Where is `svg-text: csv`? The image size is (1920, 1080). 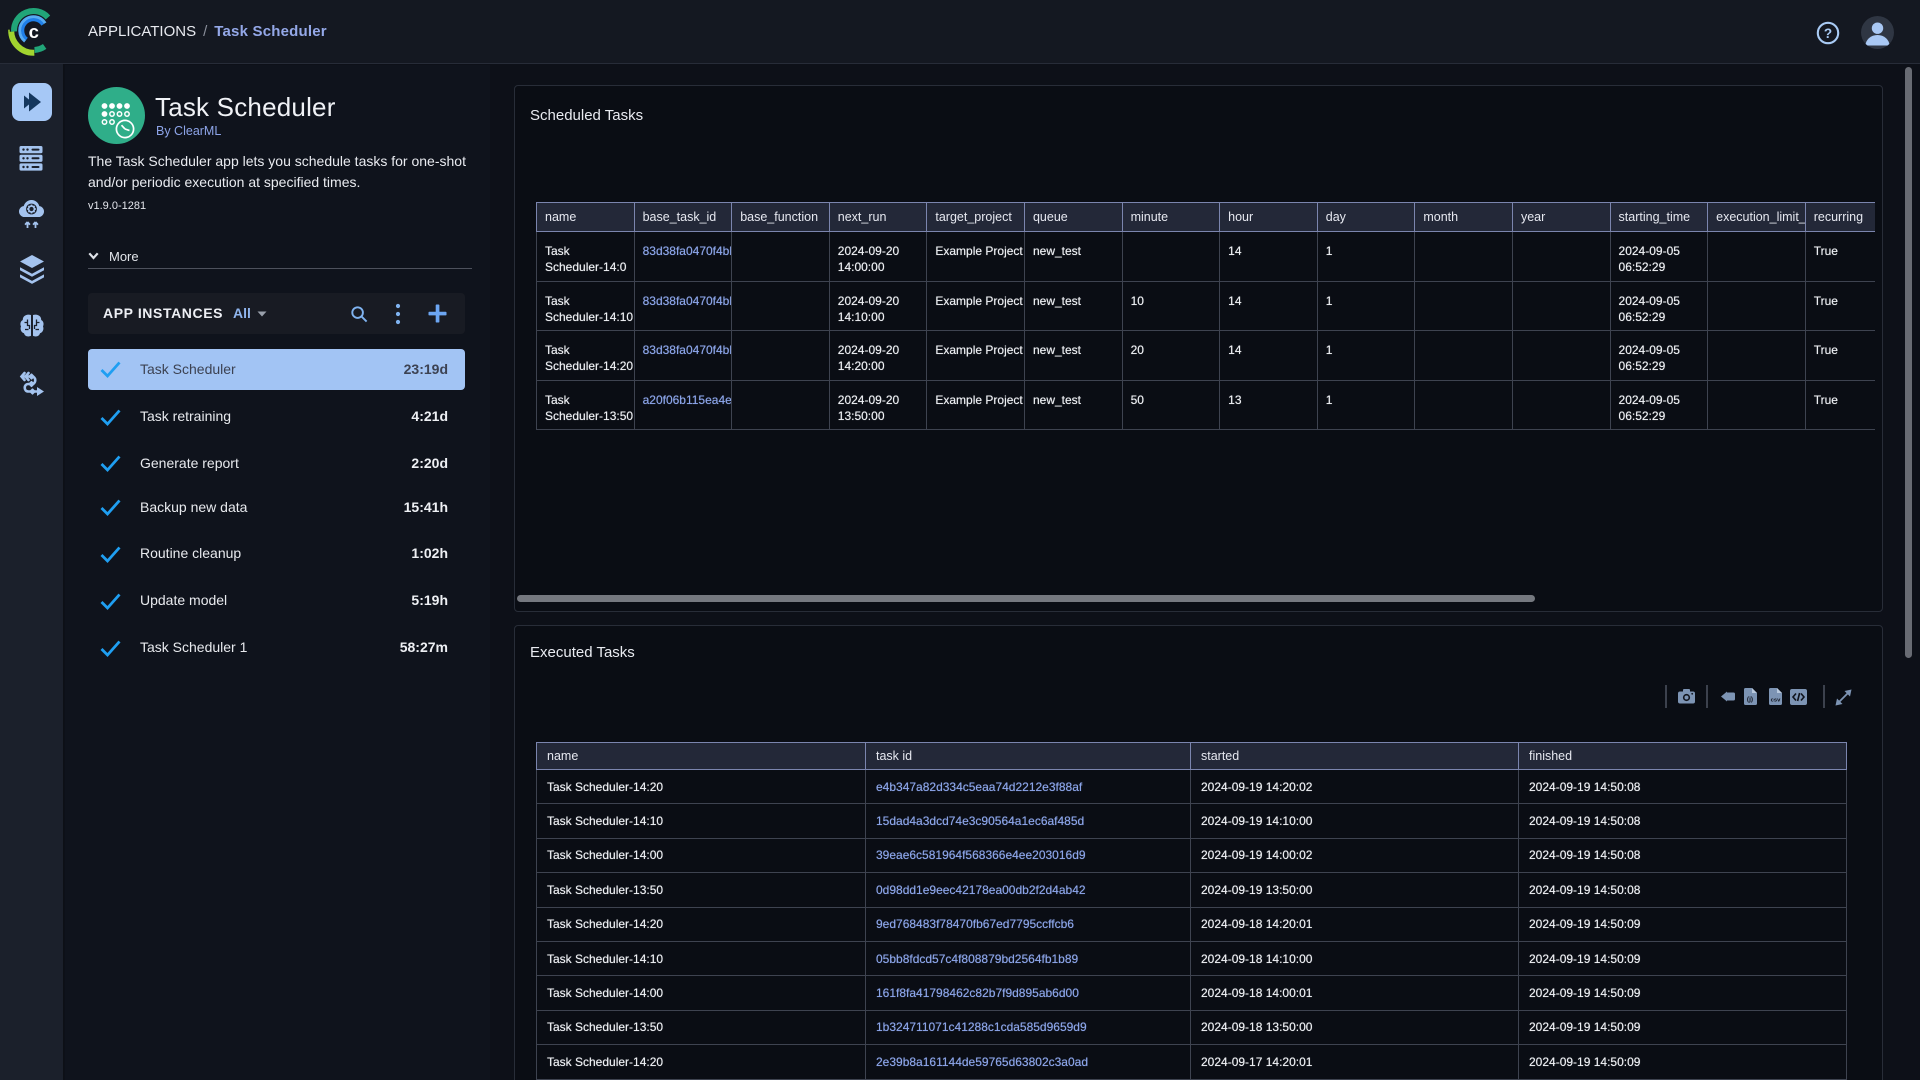 svg-text: csv is located at coordinates (1776, 701).